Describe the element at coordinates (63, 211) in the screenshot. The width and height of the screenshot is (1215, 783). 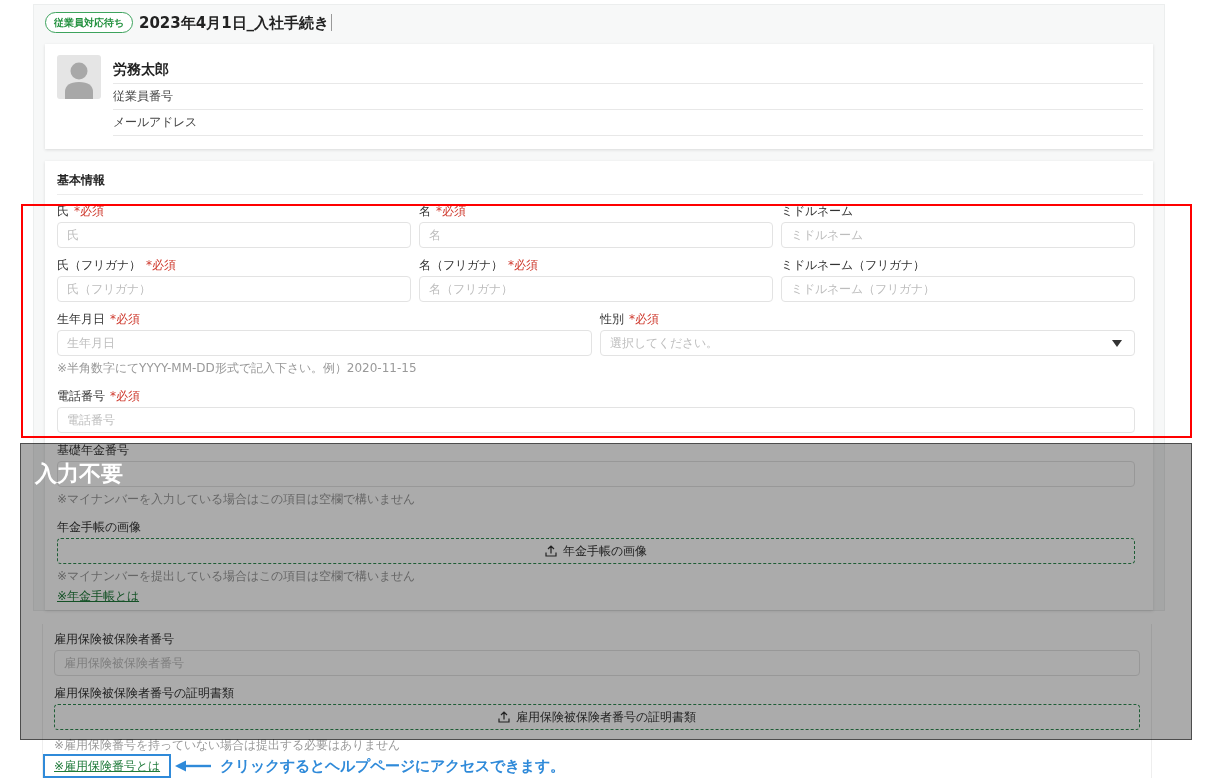
I see `field-label: 氏` at that location.